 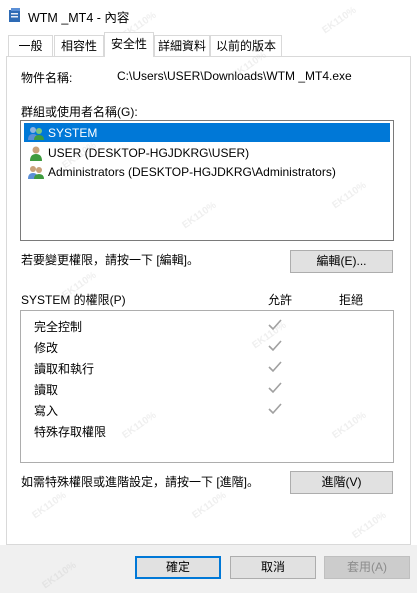 What do you see at coordinates (79, 45) in the screenshot?
I see `tab-compatibility: 相容性` at bounding box center [79, 45].